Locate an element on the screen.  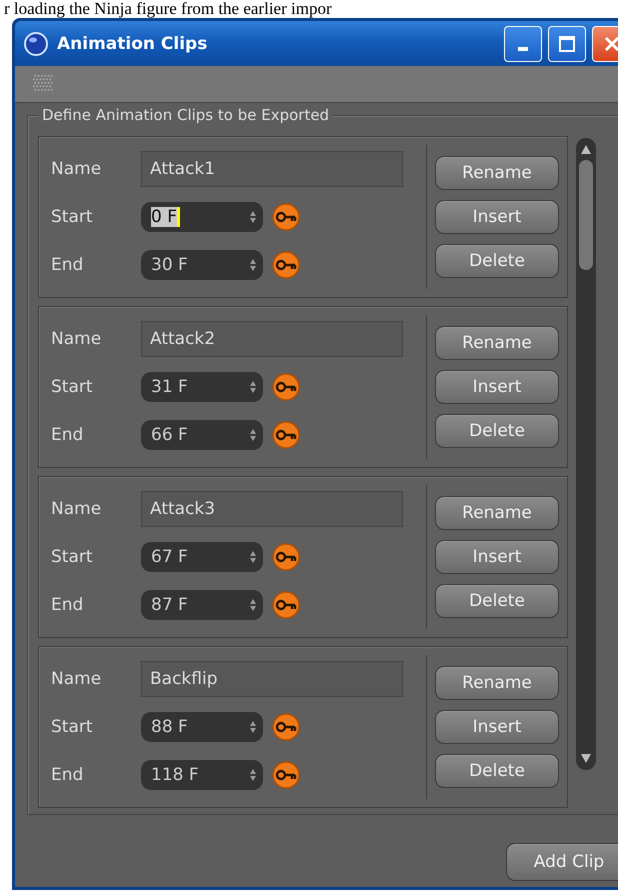
scrollbar is located at coordinates (586, 454).